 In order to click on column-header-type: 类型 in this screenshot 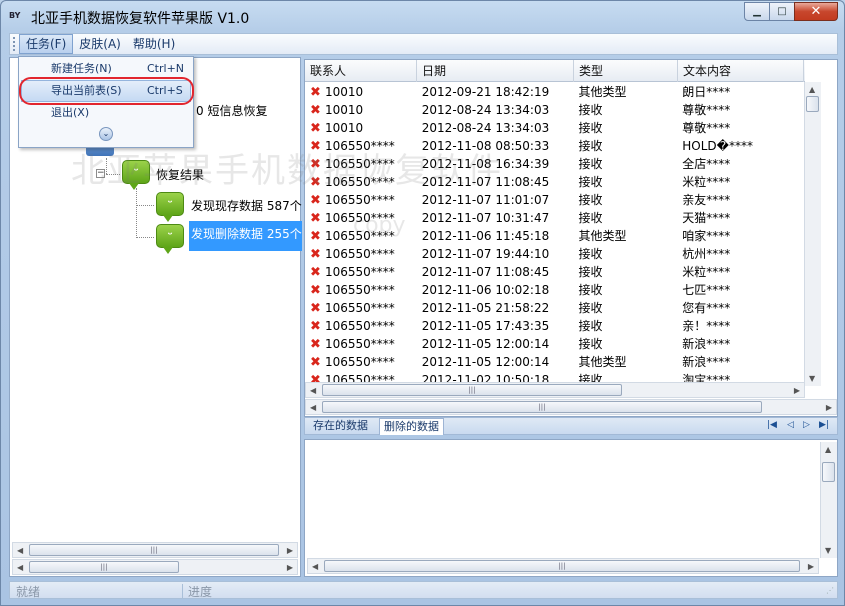, I will do `click(626, 71)`.